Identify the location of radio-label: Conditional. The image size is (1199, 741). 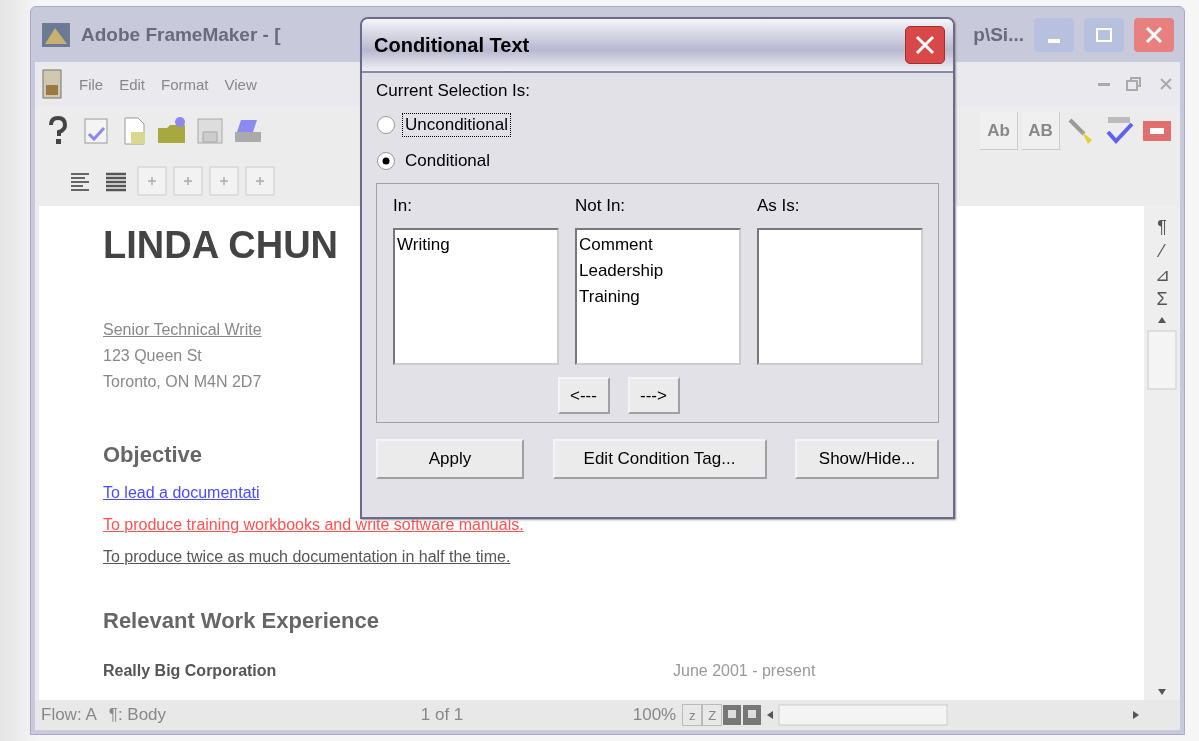
(448, 161).